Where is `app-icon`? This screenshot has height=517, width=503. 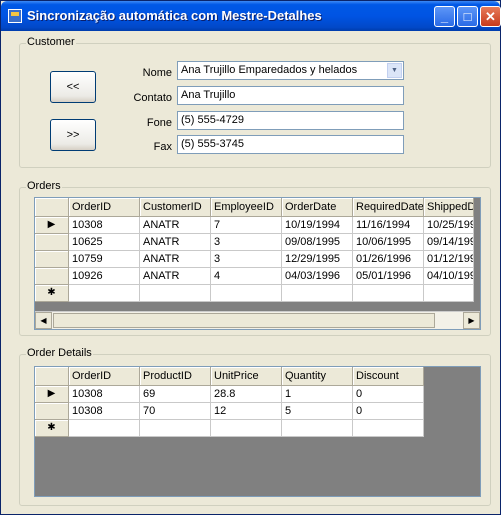
app-icon is located at coordinates (15, 16).